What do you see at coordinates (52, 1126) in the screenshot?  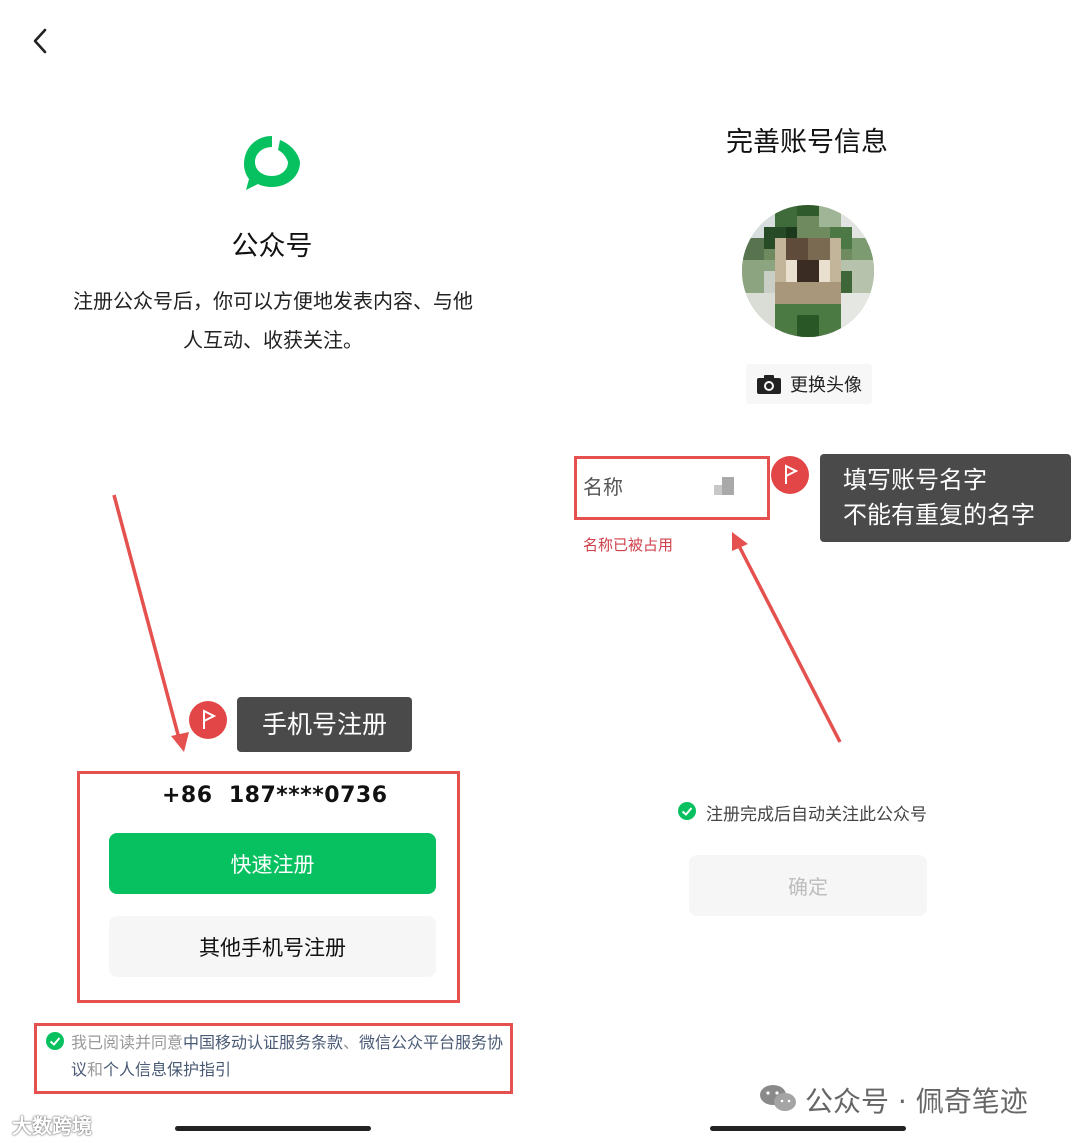 I see `watermark-left: 大数跨境` at bounding box center [52, 1126].